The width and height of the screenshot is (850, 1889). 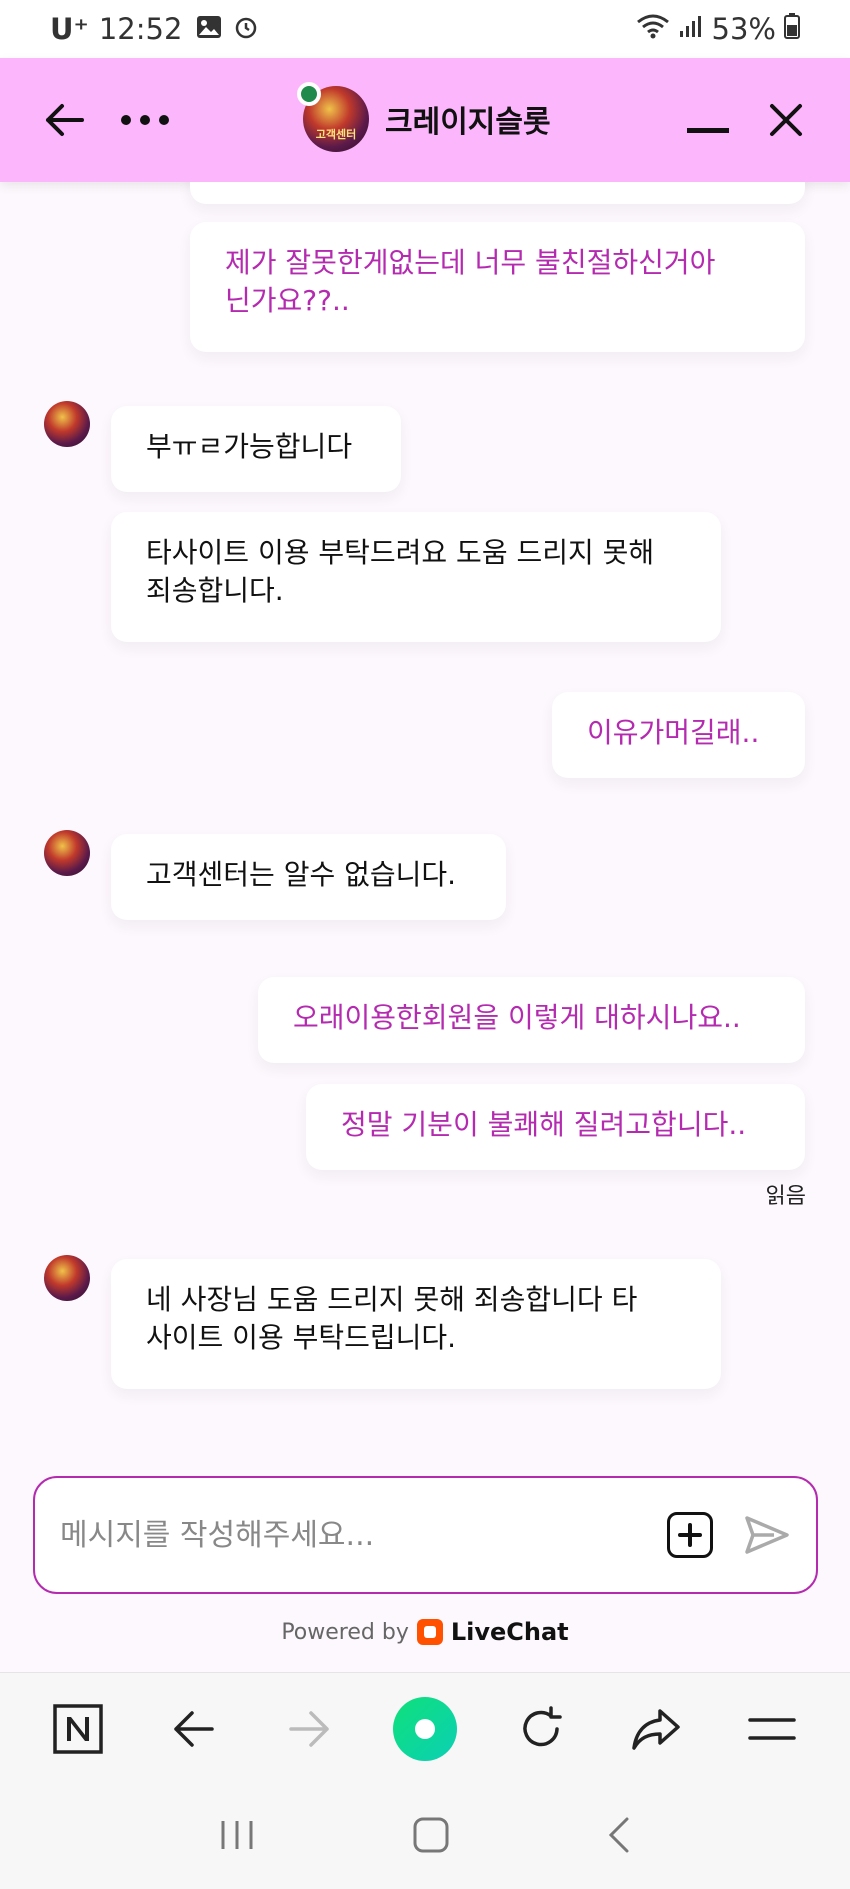 What do you see at coordinates (531, 1020) in the screenshot?
I see `message-bubble-visitor: 오래이용한회원을 이렇게 대하시나요..` at bounding box center [531, 1020].